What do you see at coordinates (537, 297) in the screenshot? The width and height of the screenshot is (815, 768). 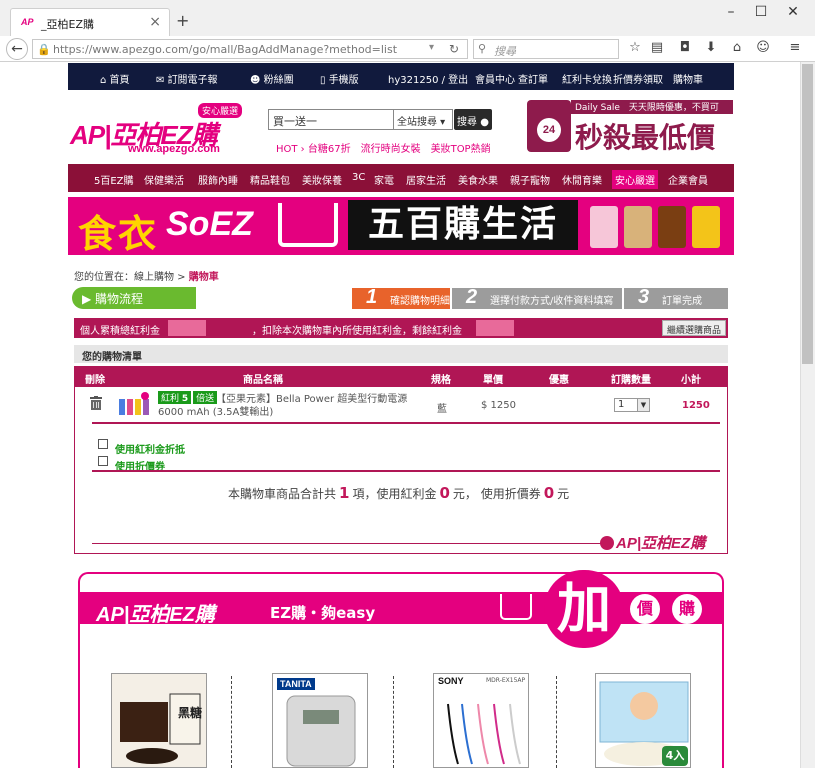 I see `flow-step-2: 2 選擇付款方式/收件資料填寫` at bounding box center [537, 297].